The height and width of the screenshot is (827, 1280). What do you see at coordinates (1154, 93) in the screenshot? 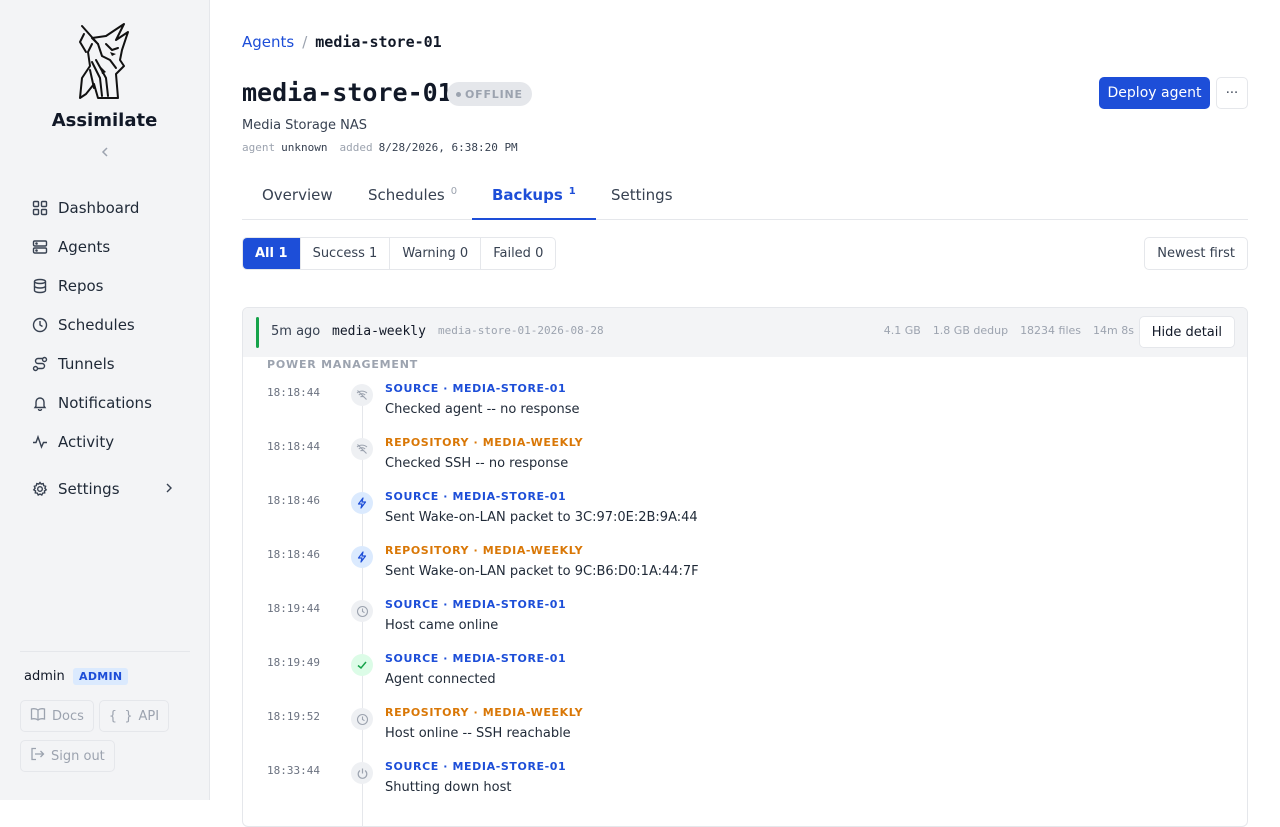
I see `deploy-agent-button: Deploy agent` at bounding box center [1154, 93].